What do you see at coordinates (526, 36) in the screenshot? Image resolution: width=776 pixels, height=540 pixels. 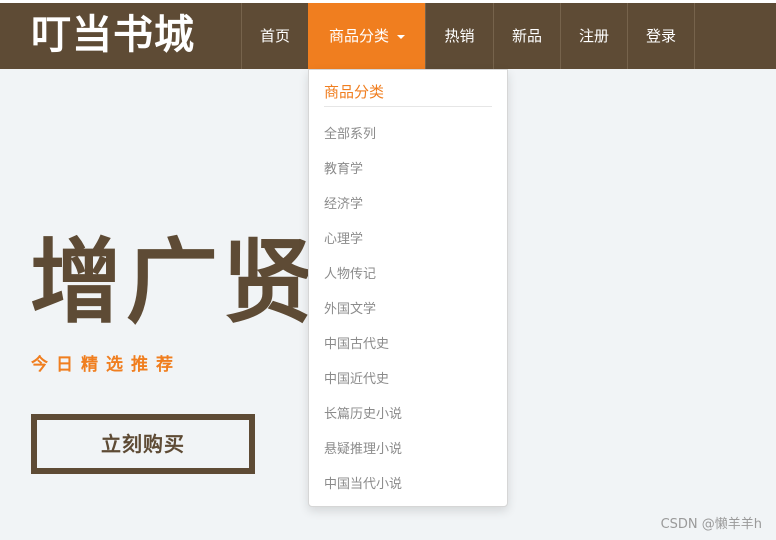 I see `nav-new: 新品` at bounding box center [526, 36].